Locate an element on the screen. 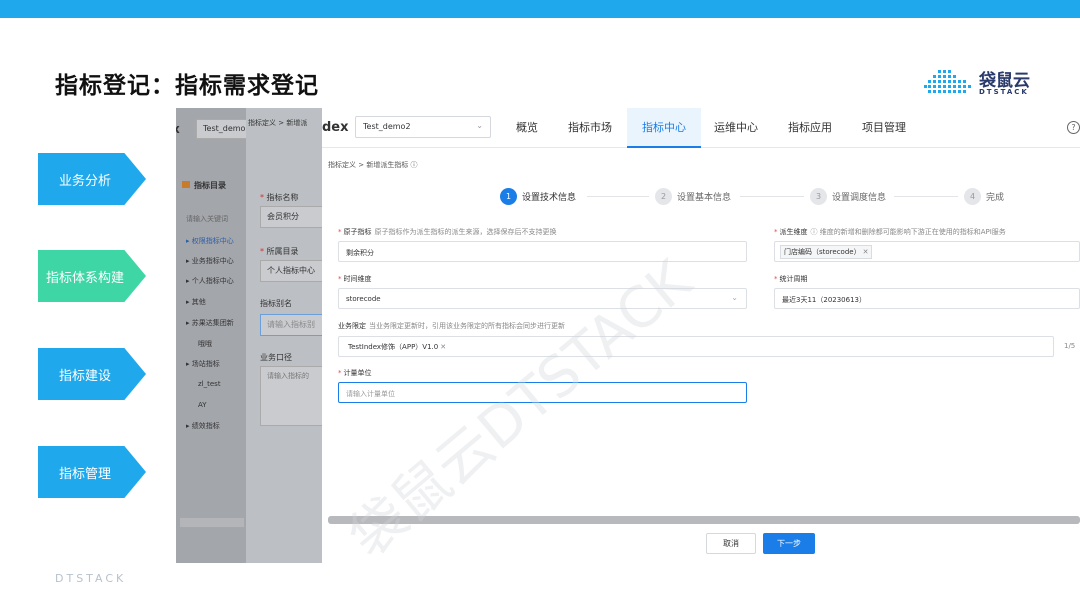  next-button: 下一步 is located at coordinates (789, 543).